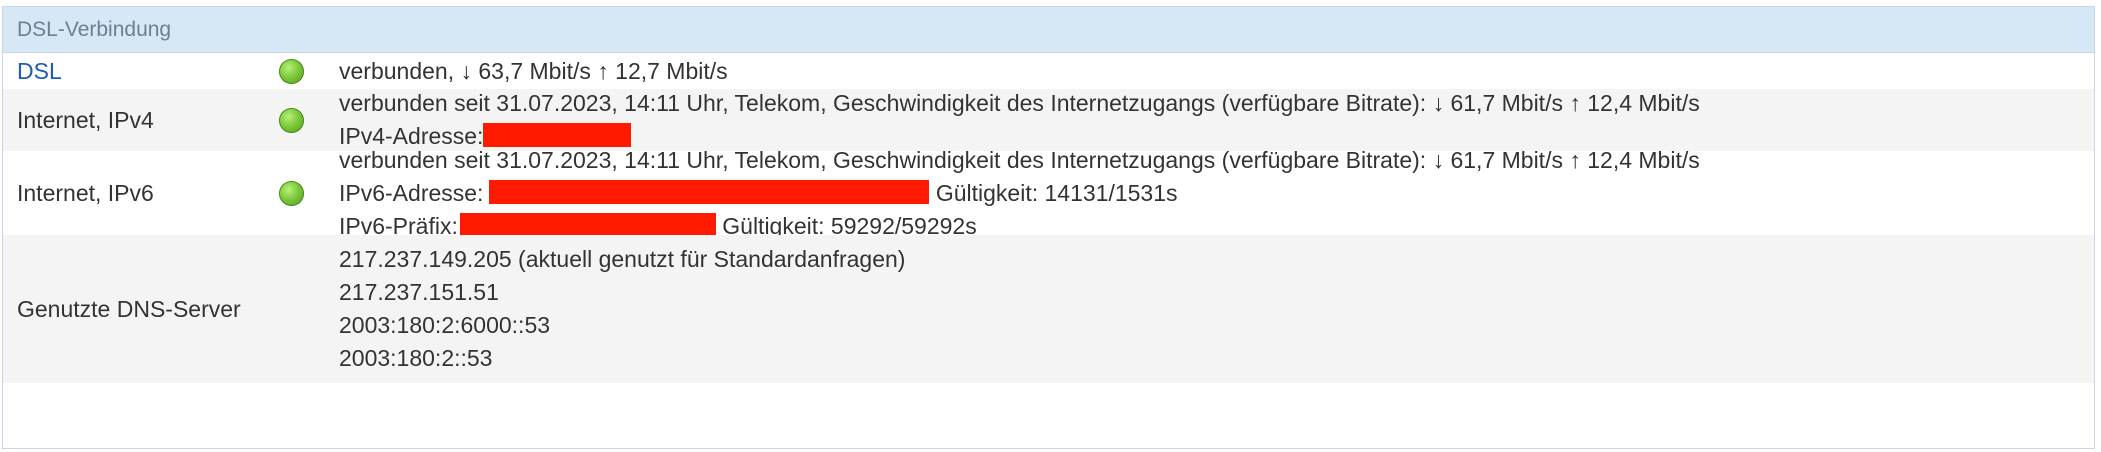 Image resolution: width=2101 pixels, height=452 pixels. I want to click on dns-server: 2003:180:2::53, so click(416, 358).